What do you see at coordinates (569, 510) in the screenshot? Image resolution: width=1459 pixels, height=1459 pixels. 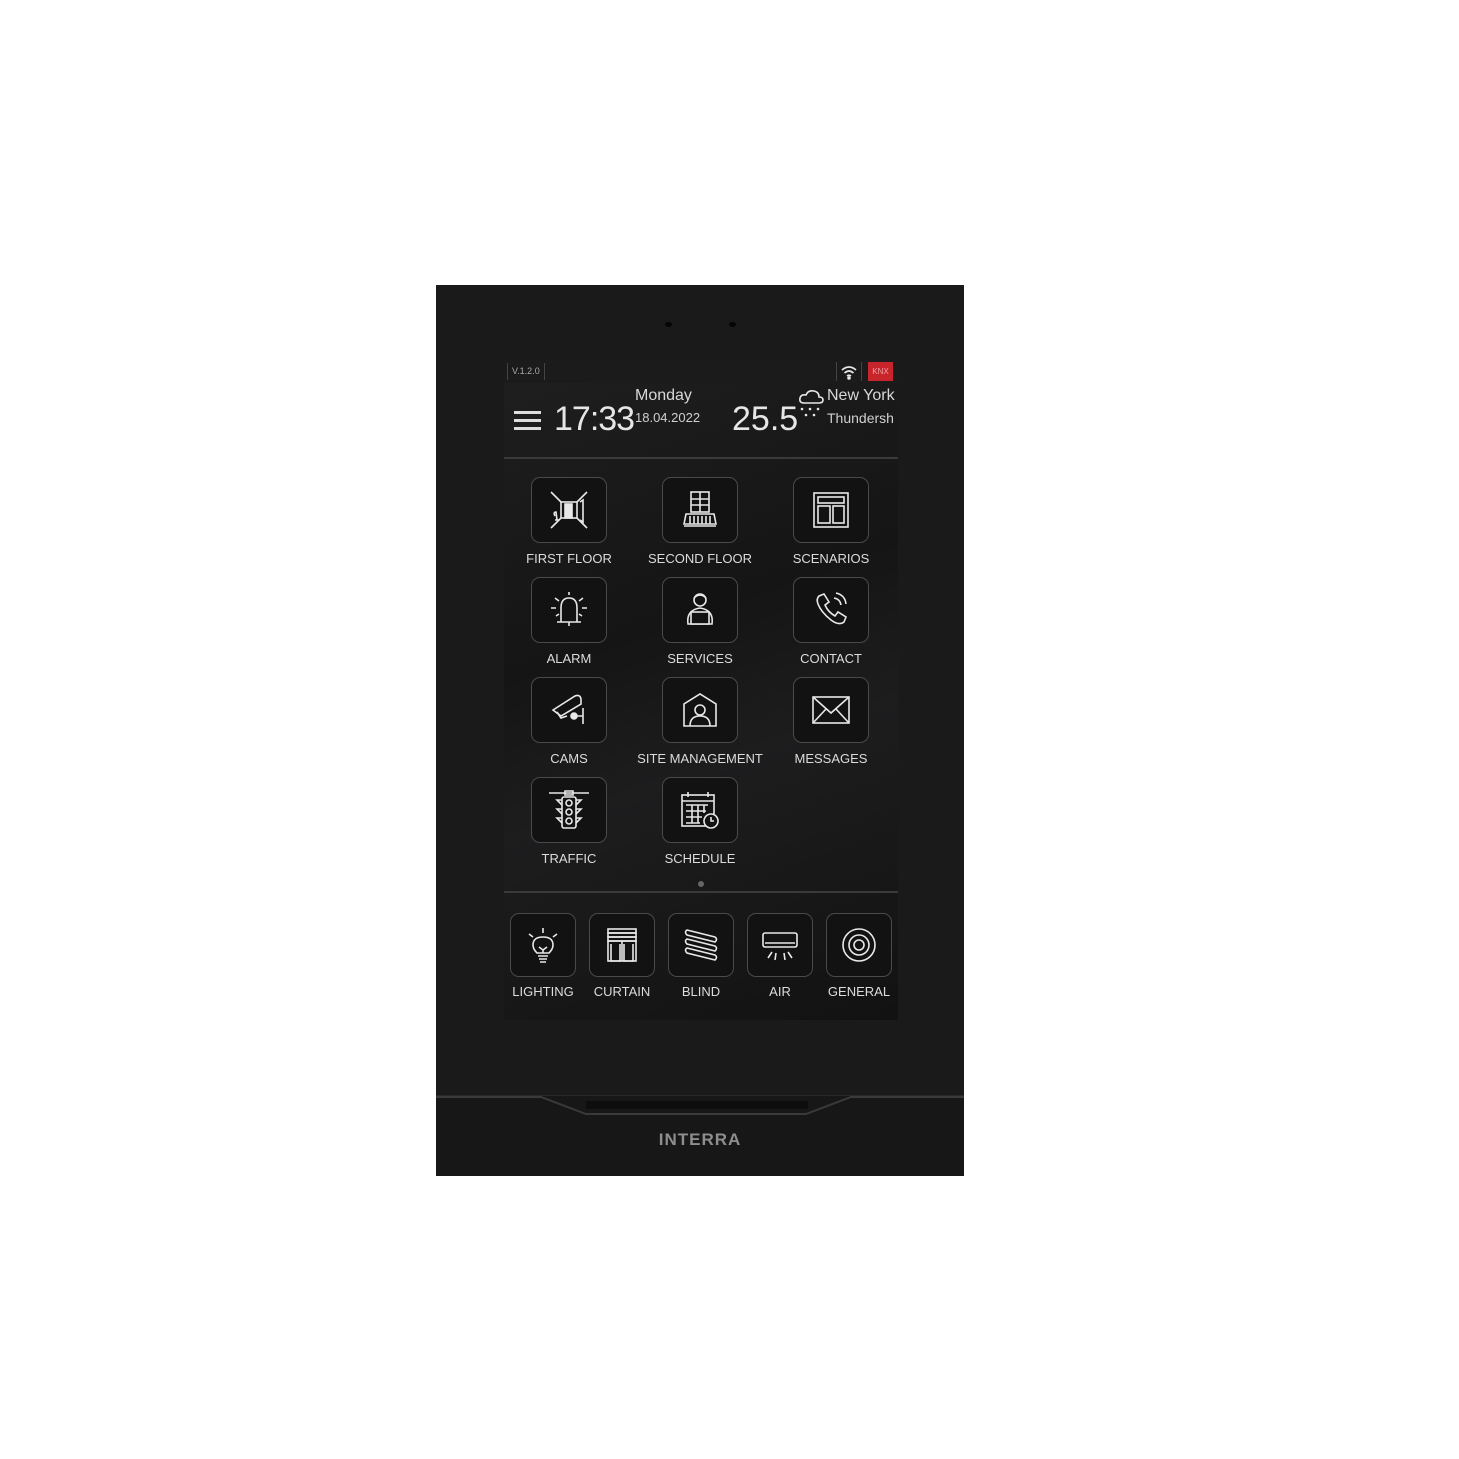 I see `room-icon` at bounding box center [569, 510].